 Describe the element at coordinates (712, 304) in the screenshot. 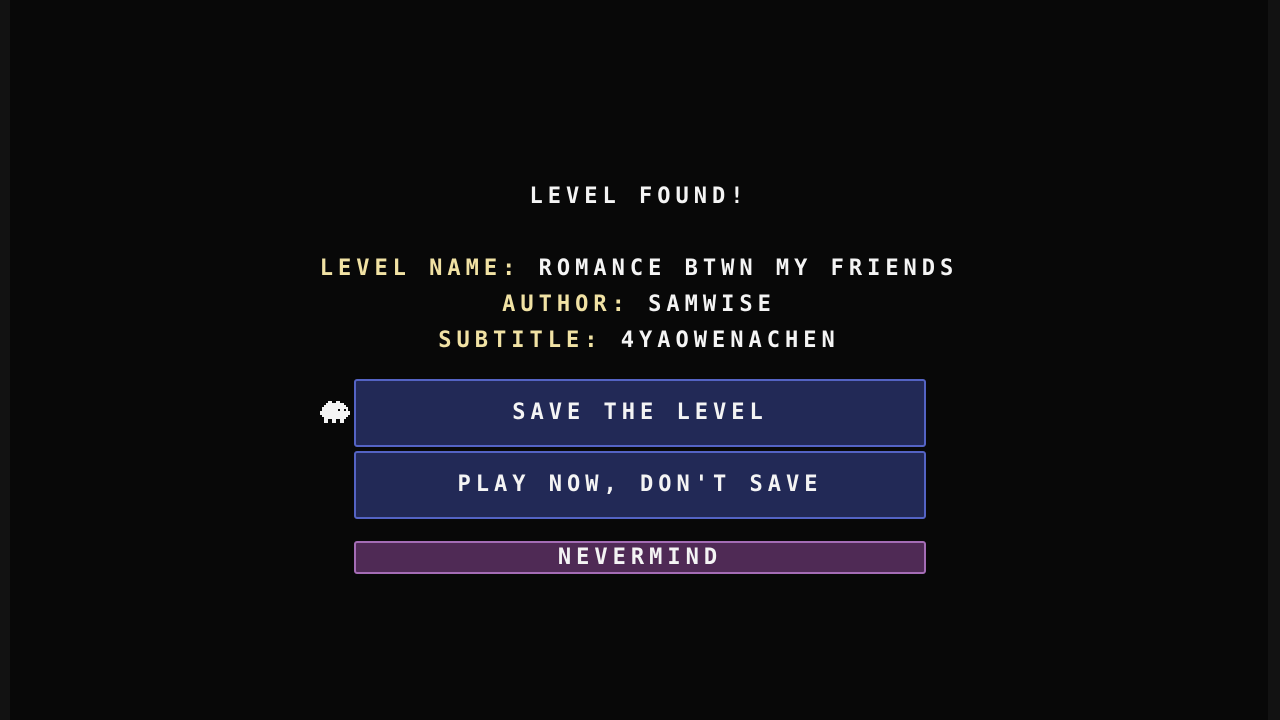

I see `author-value: SAMWISE` at that location.